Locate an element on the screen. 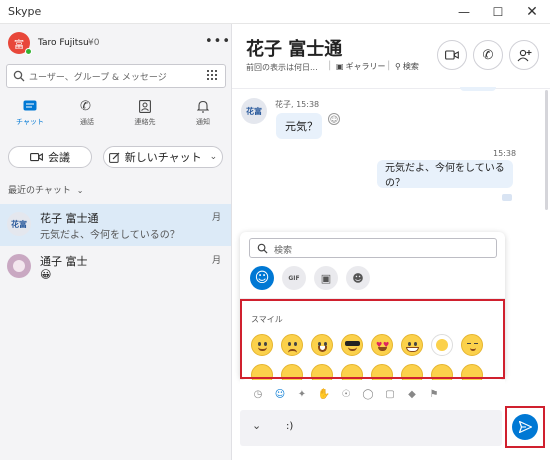  sender-avatar-text: 花富 is located at coordinates (254, 111).